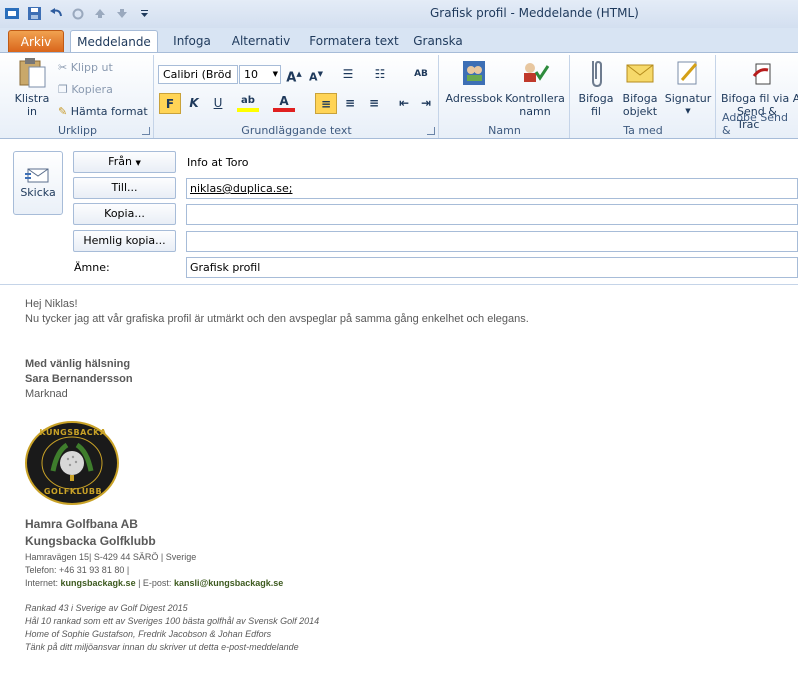 Image resolution: width=798 pixels, height=681 pixels. What do you see at coordinates (144, 13) in the screenshot?
I see `customize-toolbar-icon` at bounding box center [144, 13].